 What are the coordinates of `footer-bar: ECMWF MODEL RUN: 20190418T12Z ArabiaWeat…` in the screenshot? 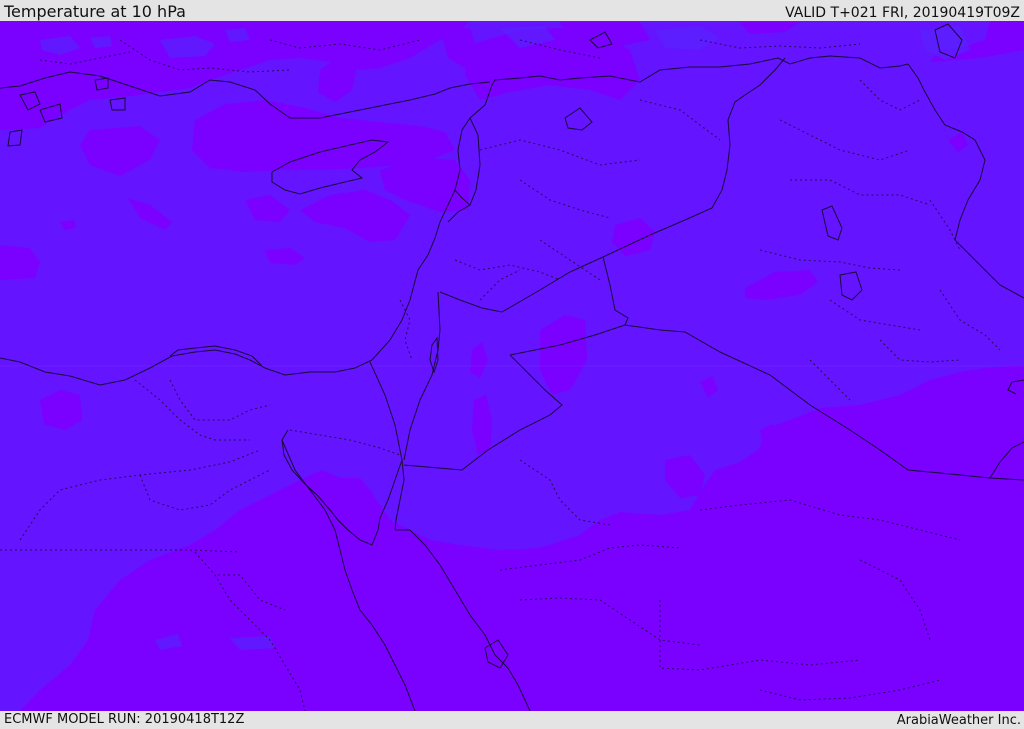 It's located at (512, 720).